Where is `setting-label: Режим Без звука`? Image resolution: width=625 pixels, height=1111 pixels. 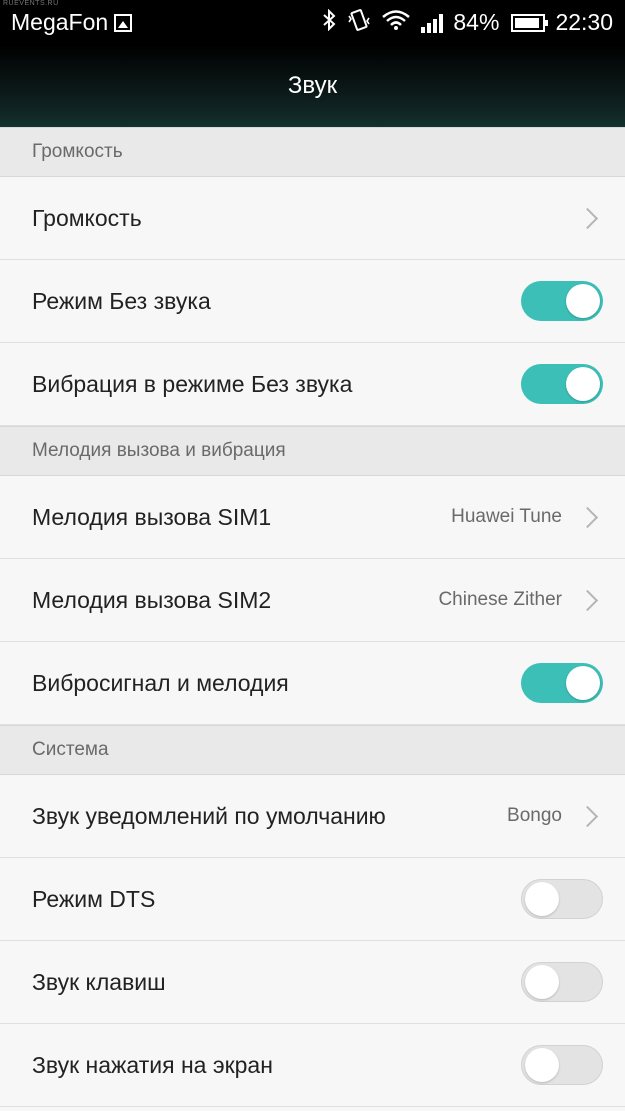 setting-label: Режим Без звука is located at coordinates (121, 300).